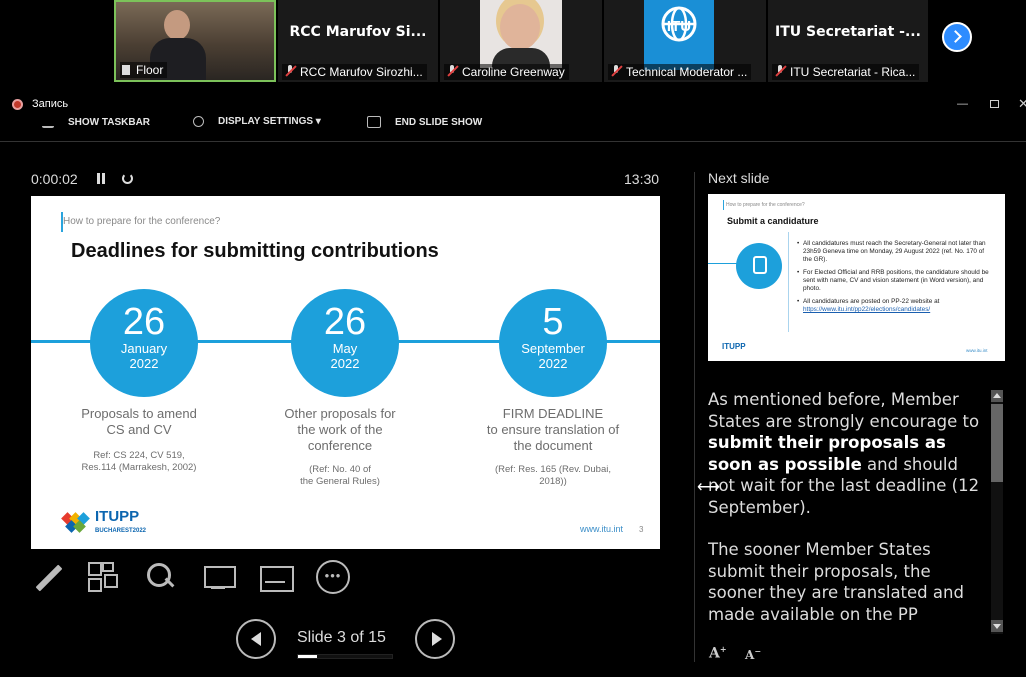  I want to click on display-settings-button: DISPLAY SETTINGS ▾, so click(257, 121).